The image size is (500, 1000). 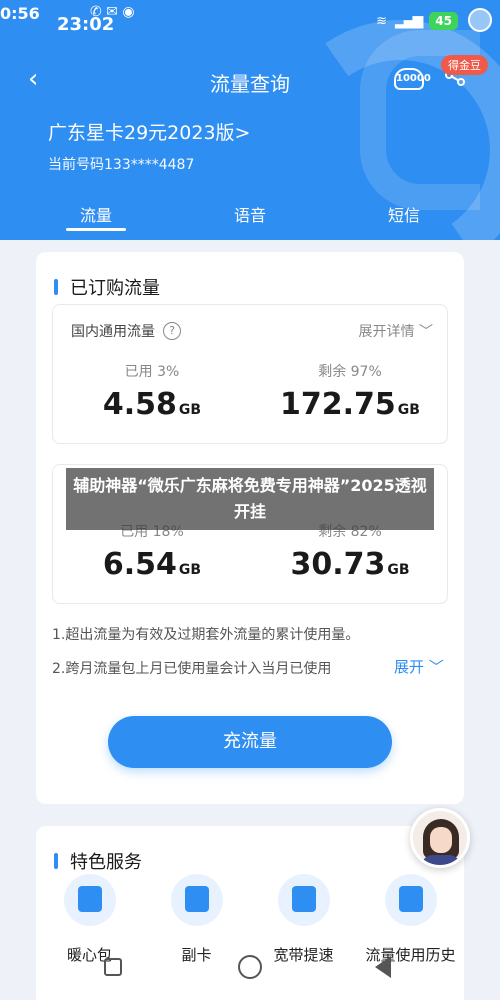 What do you see at coordinates (480, 20) in the screenshot?
I see `floating-dot` at bounding box center [480, 20].